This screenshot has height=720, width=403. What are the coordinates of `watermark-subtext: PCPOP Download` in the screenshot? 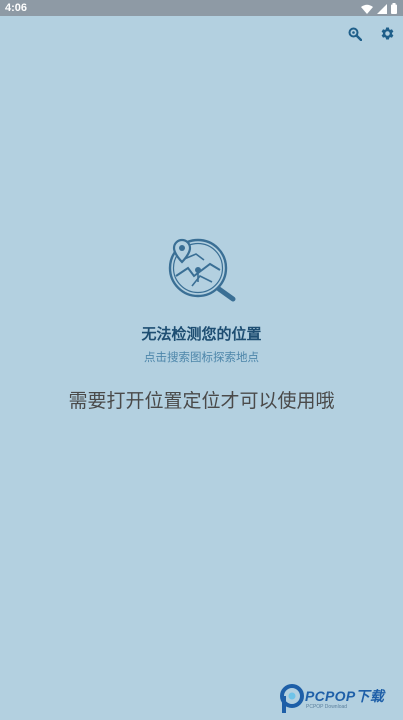 It's located at (327, 707).